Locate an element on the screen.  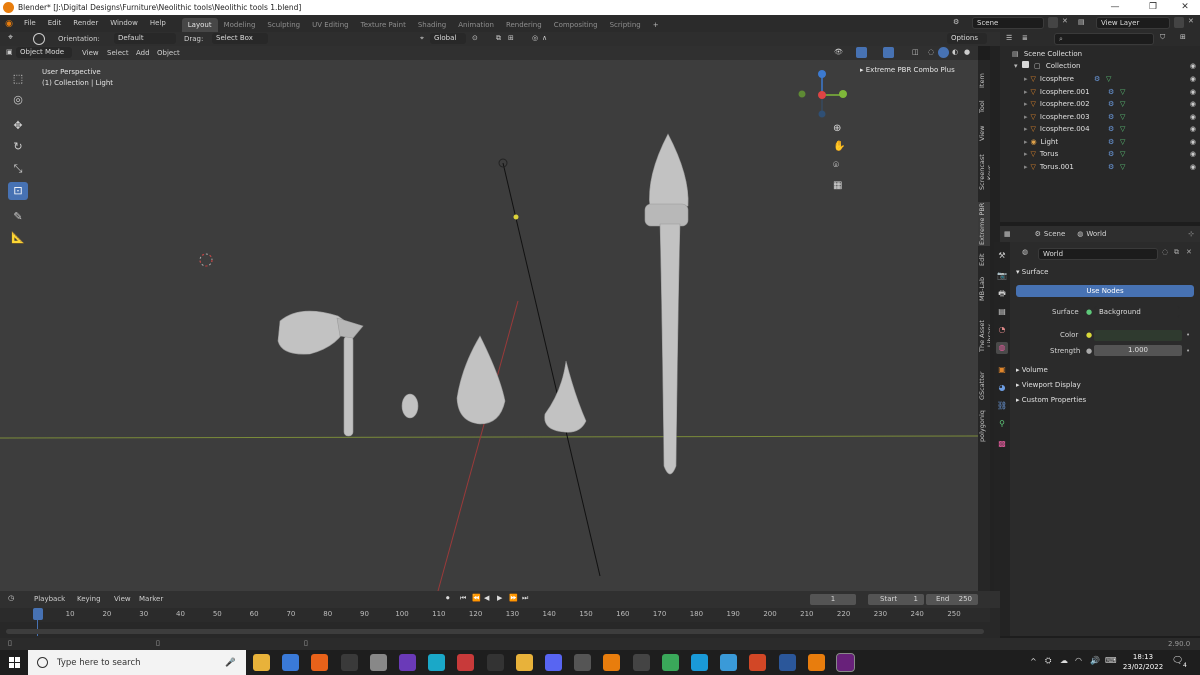
output-tab-icon: 🖶 is located at coordinates (1002, 294).